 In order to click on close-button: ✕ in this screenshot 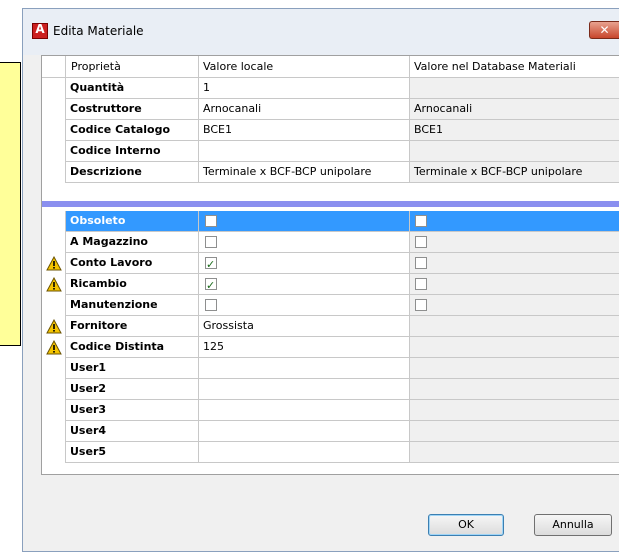, I will do `click(604, 30)`.